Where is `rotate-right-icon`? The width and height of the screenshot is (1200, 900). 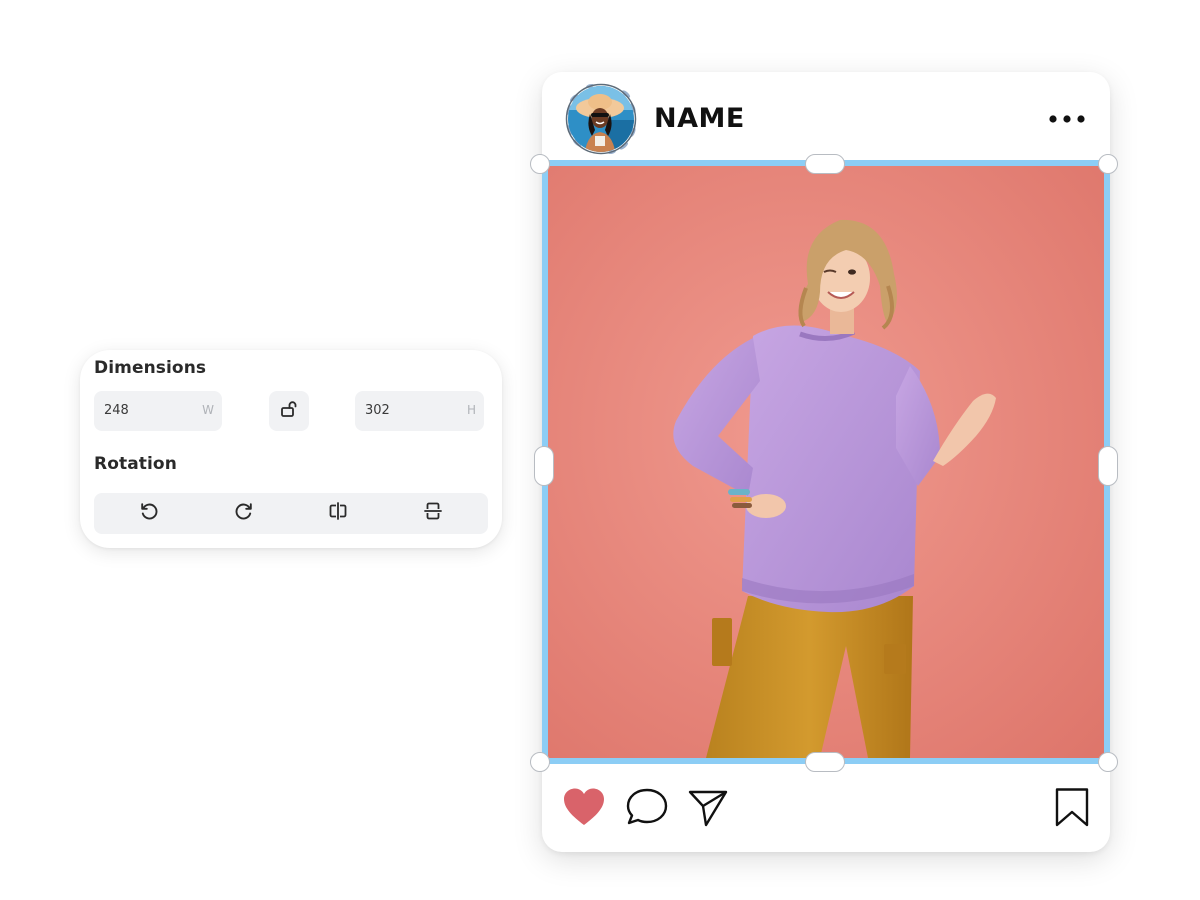 rotate-right-icon is located at coordinates (244, 513).